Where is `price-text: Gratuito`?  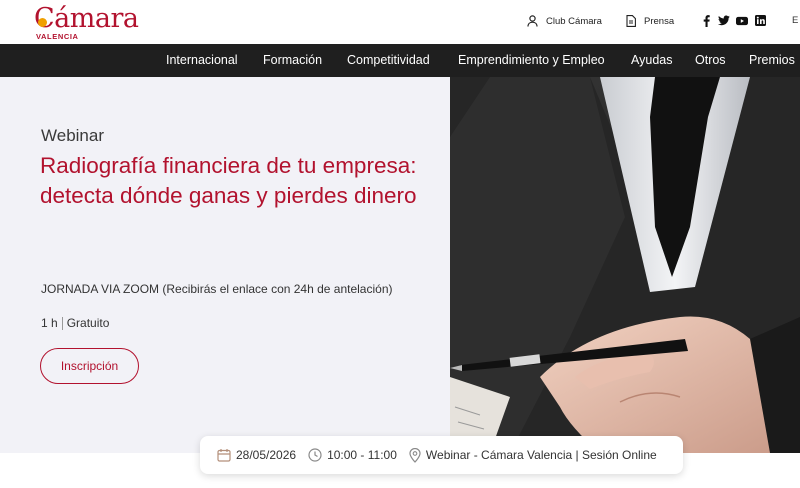 price-text: Gratuito is located at coordinates (88, 323).